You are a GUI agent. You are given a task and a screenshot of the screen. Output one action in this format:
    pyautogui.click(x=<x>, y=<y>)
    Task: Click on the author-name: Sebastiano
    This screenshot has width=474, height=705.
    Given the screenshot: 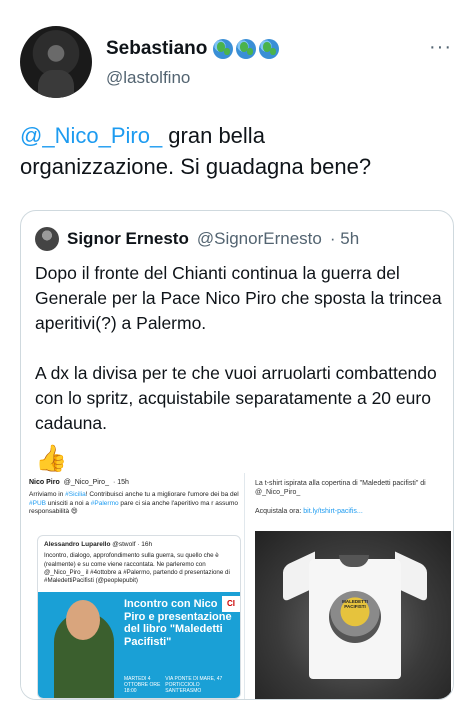 What is the action you would take?
    pyautogui.click(x=156, y=49)
    